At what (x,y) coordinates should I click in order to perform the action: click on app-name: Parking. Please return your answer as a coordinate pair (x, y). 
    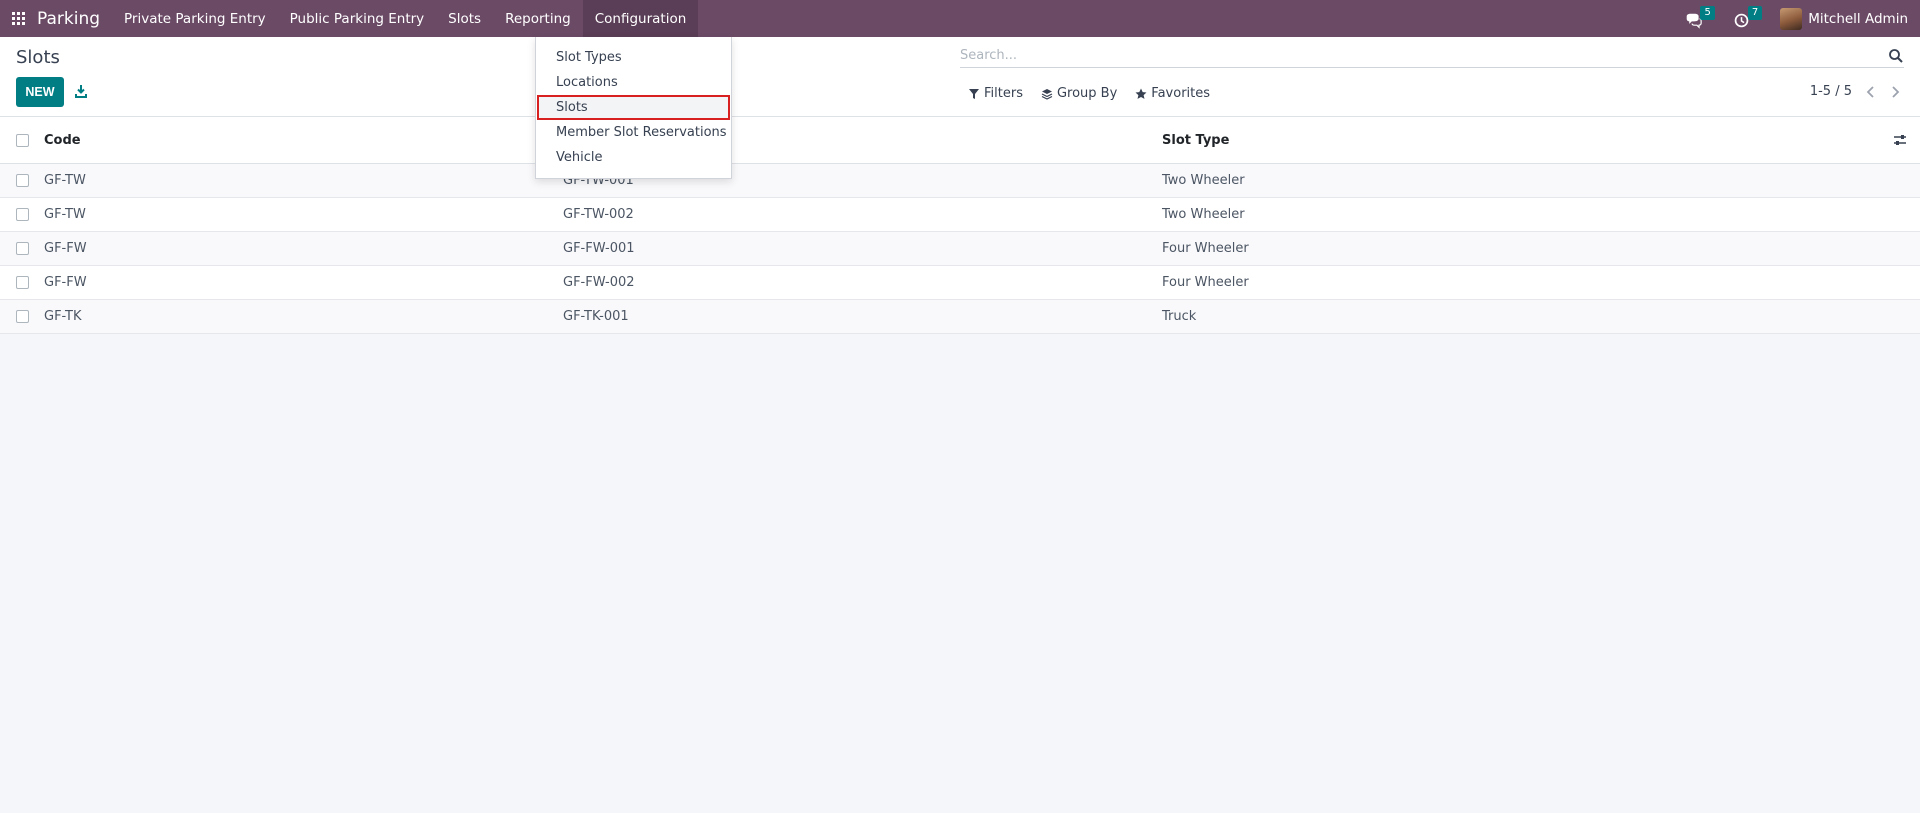
    Looking at the image, I should click on (68, 19).